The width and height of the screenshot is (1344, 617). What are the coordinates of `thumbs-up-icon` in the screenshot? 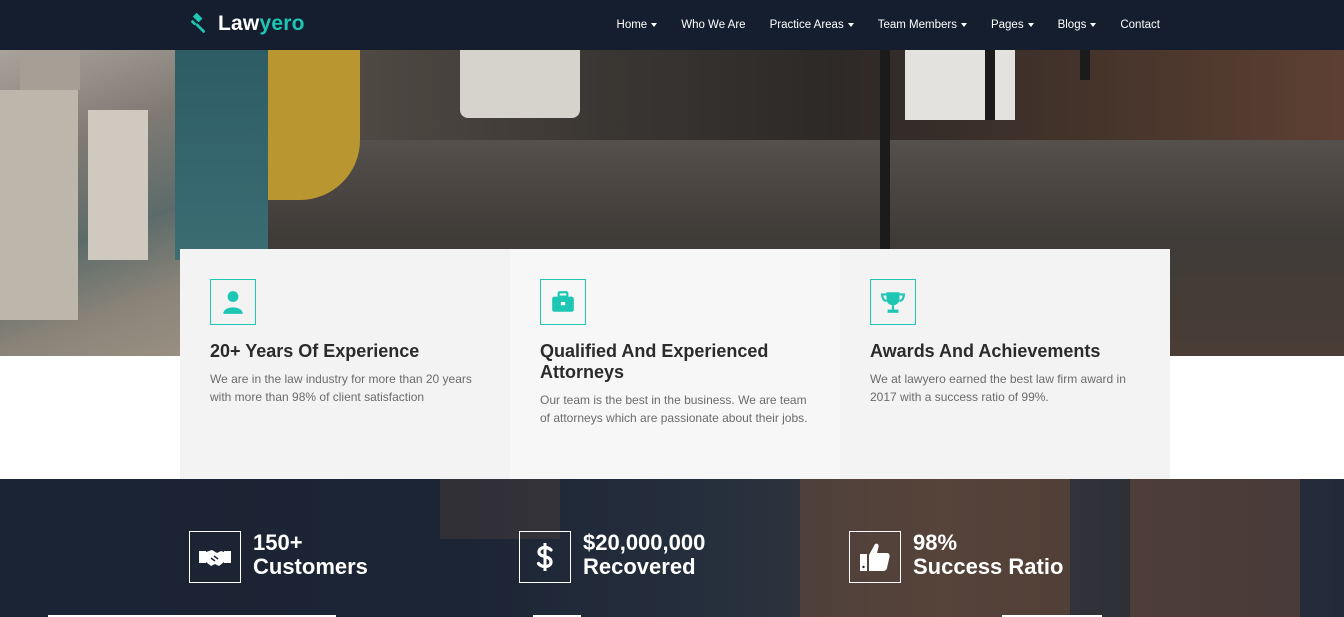 It's located at (875, 557).